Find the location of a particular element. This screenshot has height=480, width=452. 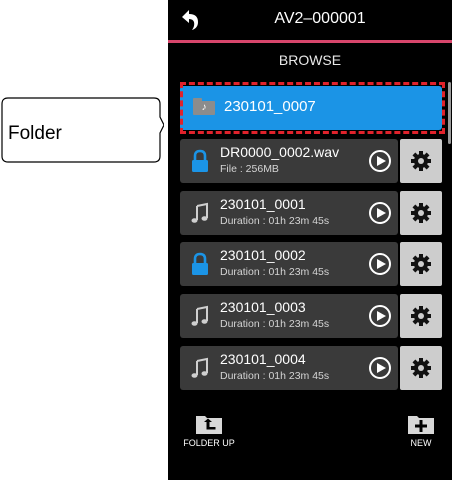

file-name: 230101_0003 is located at coordinates (263, 307).